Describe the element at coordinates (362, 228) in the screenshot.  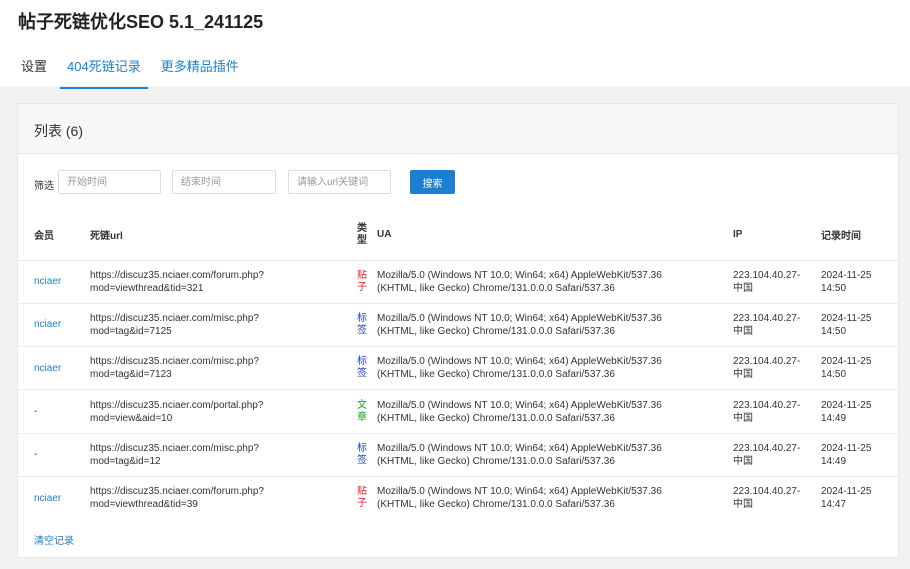
I see `col-type-line1: 类` at that location.